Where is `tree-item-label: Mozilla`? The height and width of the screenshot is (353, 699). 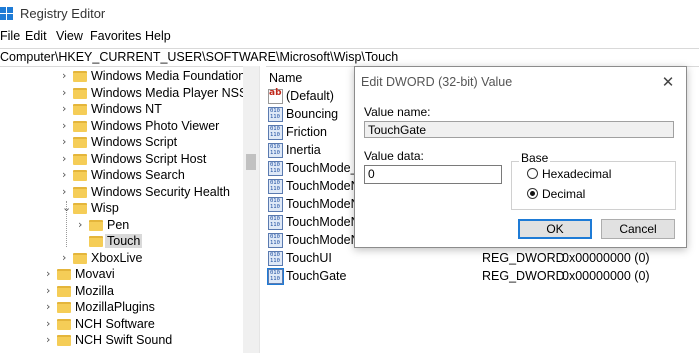 tree-item-label: Mozilla is located at coordinates (94, 290).